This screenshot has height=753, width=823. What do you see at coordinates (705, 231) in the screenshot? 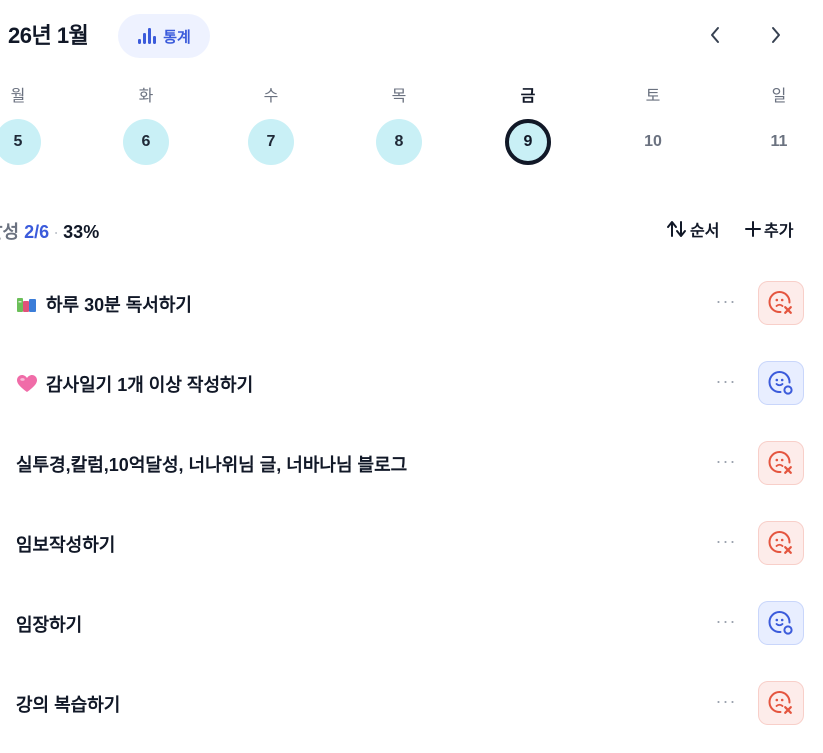
I see `sort-label: 순서` at bounding box center [705, 231].